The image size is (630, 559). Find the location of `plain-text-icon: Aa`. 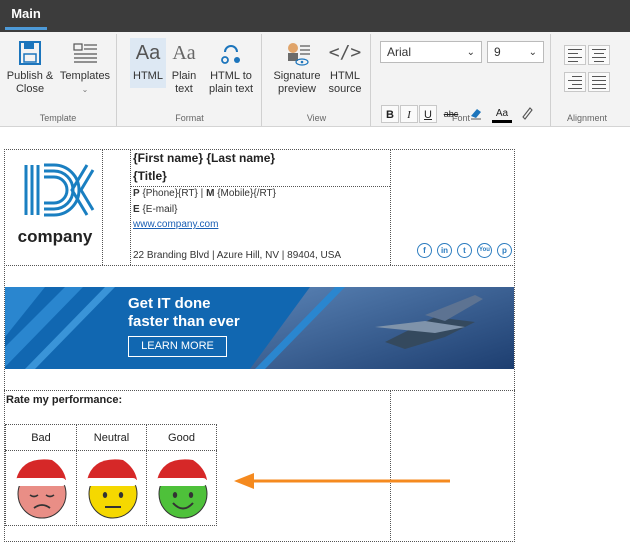

plain-text-icon: Aa is located at coordinates (184, 53).